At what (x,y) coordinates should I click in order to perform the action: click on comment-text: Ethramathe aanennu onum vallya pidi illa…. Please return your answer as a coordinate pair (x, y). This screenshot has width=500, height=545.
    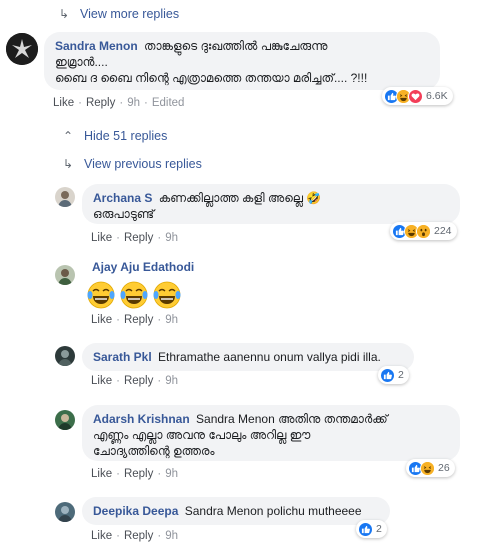
    Looking at the image, I should click on (269, 357).